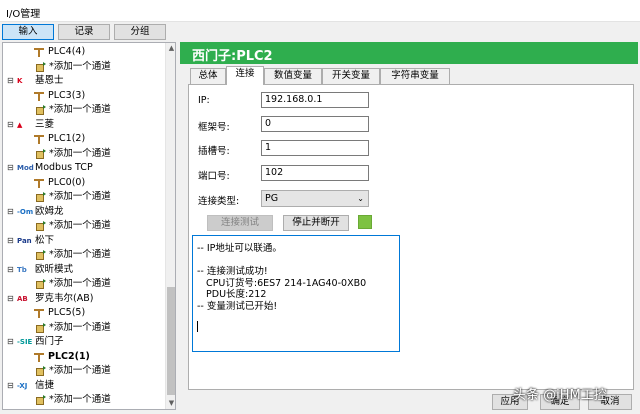 The width and height of the screenshot is (640, 414). What do you see at coordinates (84, 125) in the screenshot?
I see `tree-brand-mitsubishi: ⊟ ▲ 三菱` at bounding box center [84, 125].